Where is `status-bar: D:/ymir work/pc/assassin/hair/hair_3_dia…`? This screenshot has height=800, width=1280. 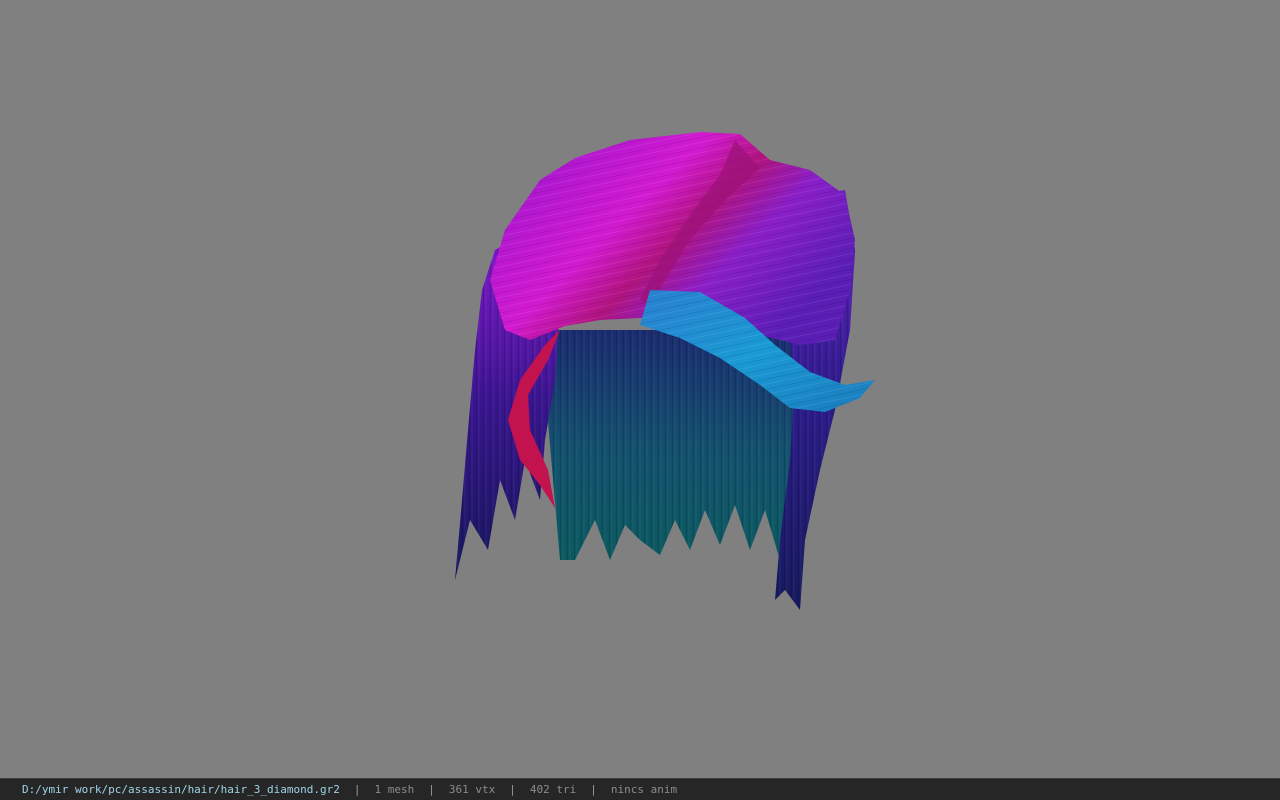
status-bar: D:/ymir work/pc/assassin/hair/hair_3_dia… is located at coordinates (640, 789).